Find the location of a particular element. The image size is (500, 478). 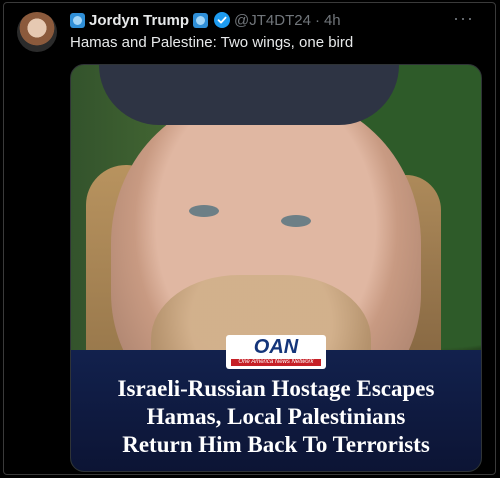

tweet-text: Hamas and Palestine: Two wings, one bird is located at coordinates (212, 42).